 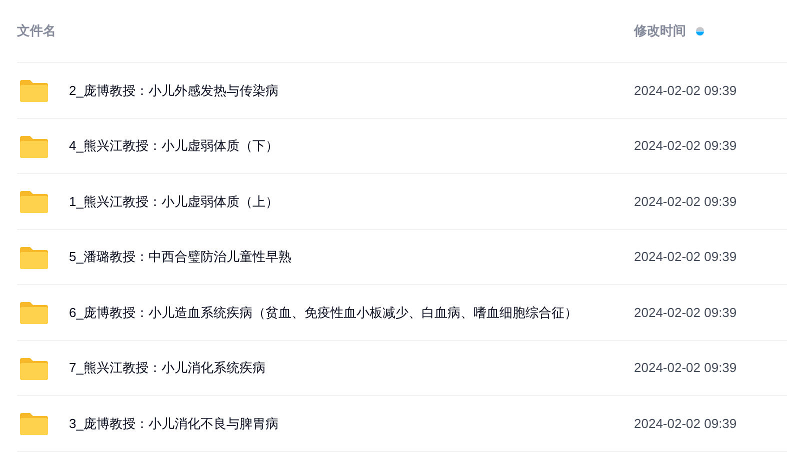 What do you see at coordinates (351, 368) in the screenshot?
I see `file-name: 7_熊兴江教授：小儿消化系统疾病` at bounding box center [351, 368].